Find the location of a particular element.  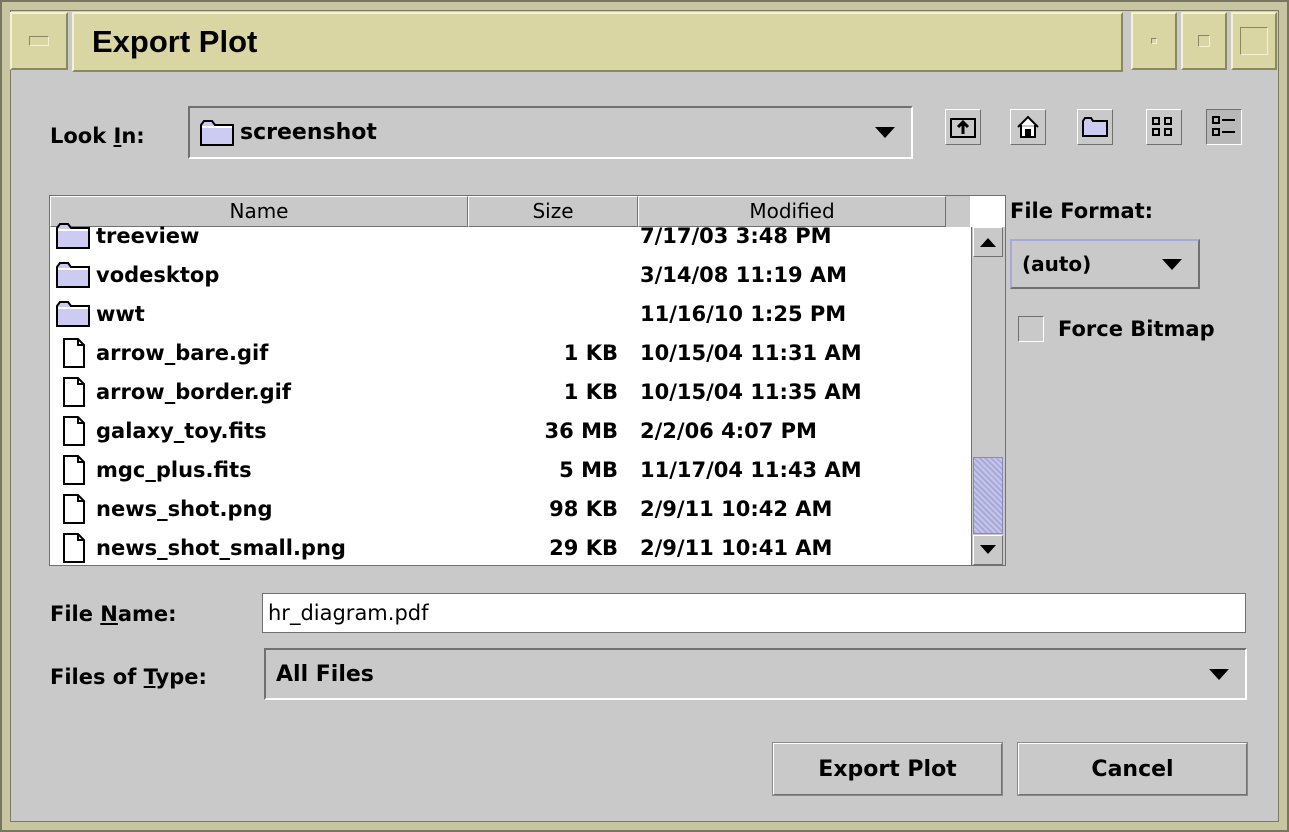

cell-modified: 2/2/06 4:07 PM is located at coordinates (728, 430).